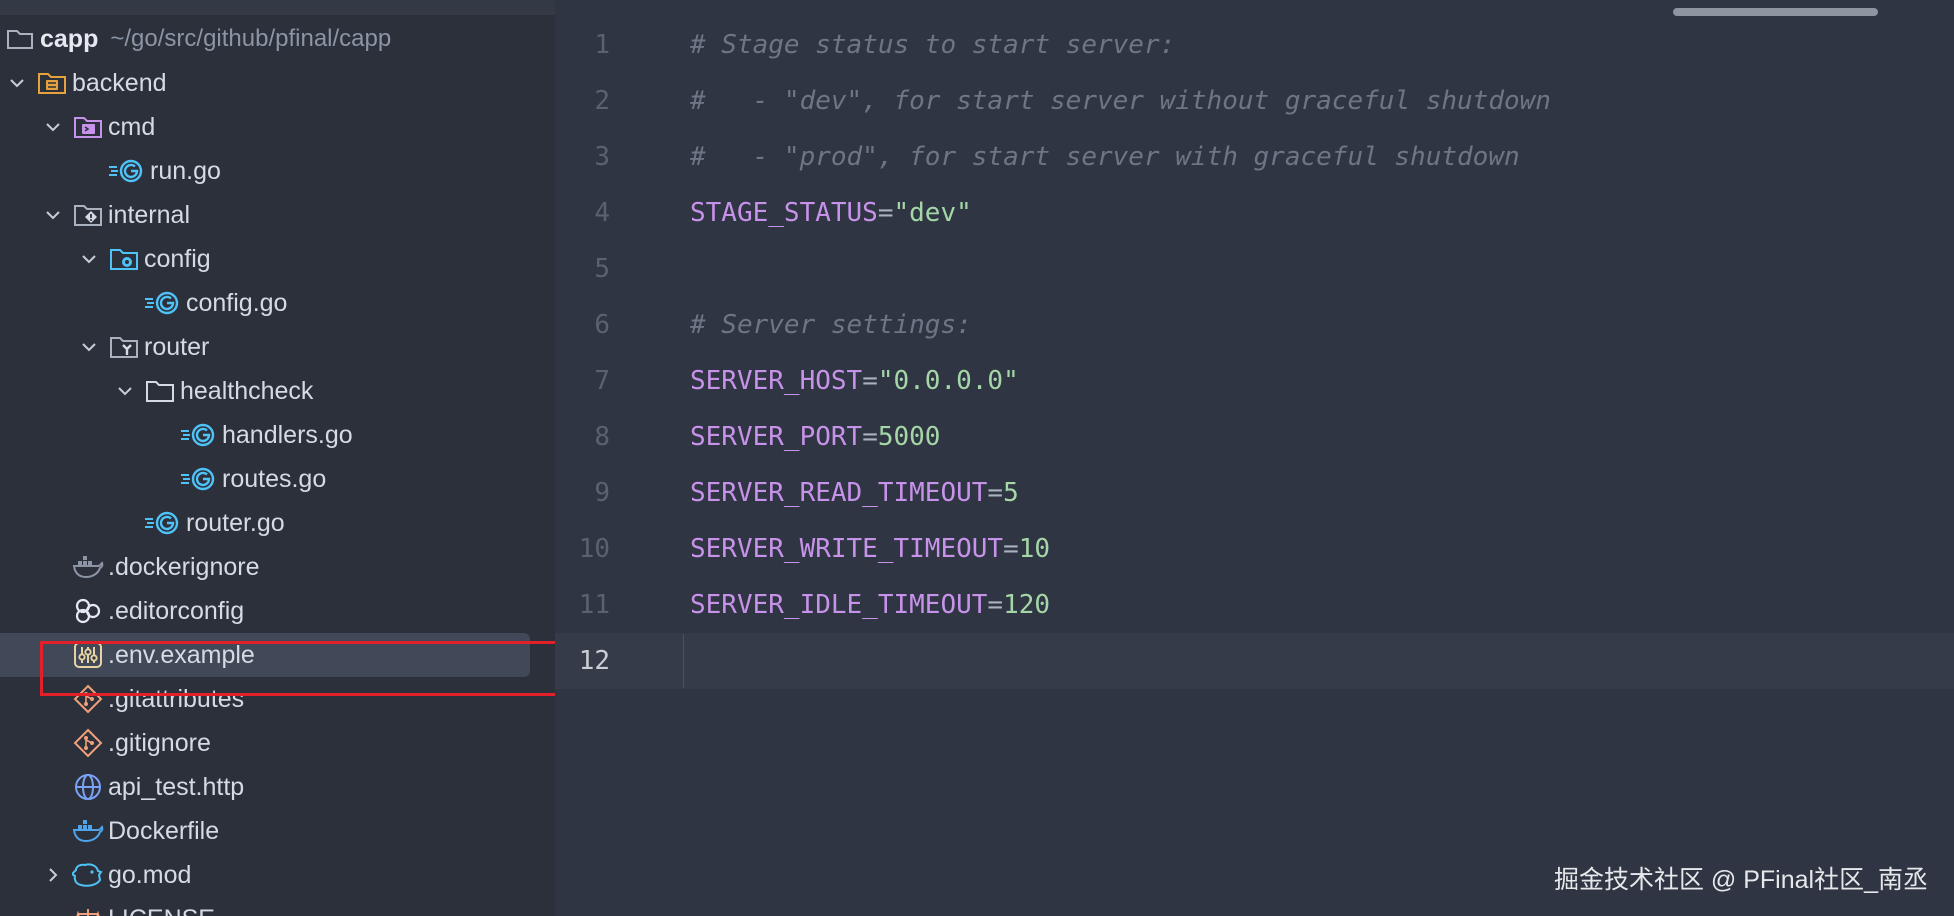 The height and width of the screenshot is (916, 1954). What do you see at coordinates (88, 567) in the screenshot?
I see `docker-ignore-icon` at bounding box center [88, 567].